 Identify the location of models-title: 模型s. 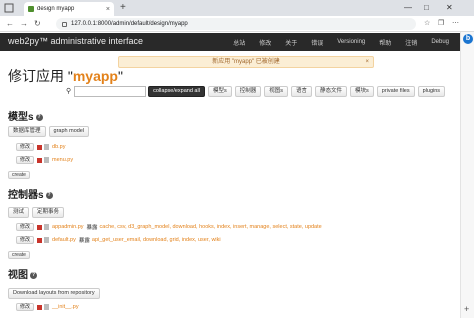
(21, 117).